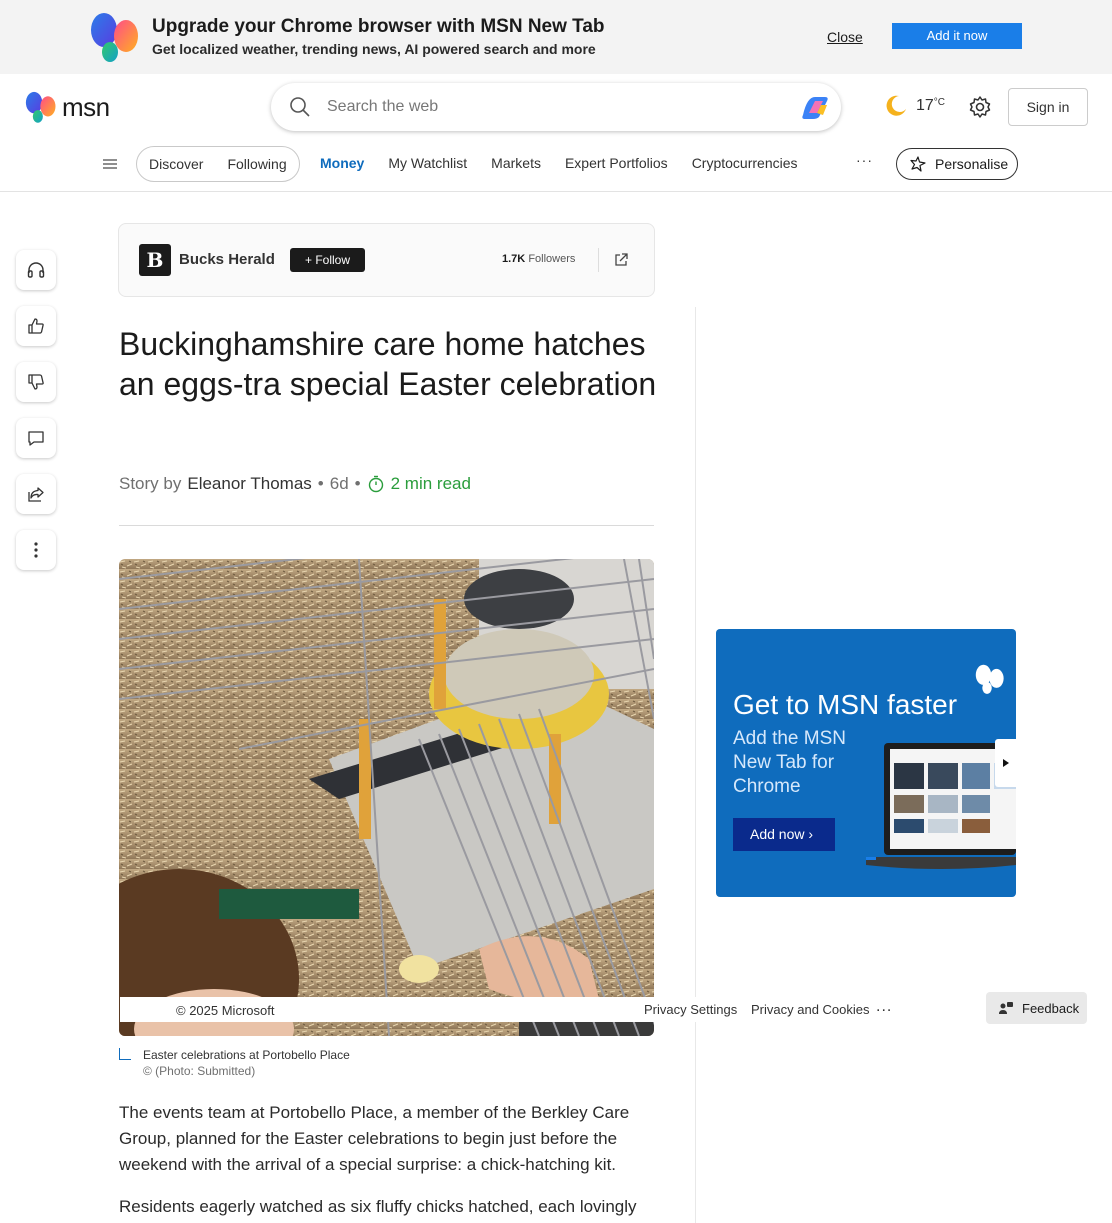 The width and height of the screenshot is (1112, 1223). I want to click on weather-temperature: 17°C, so click(931, 105).